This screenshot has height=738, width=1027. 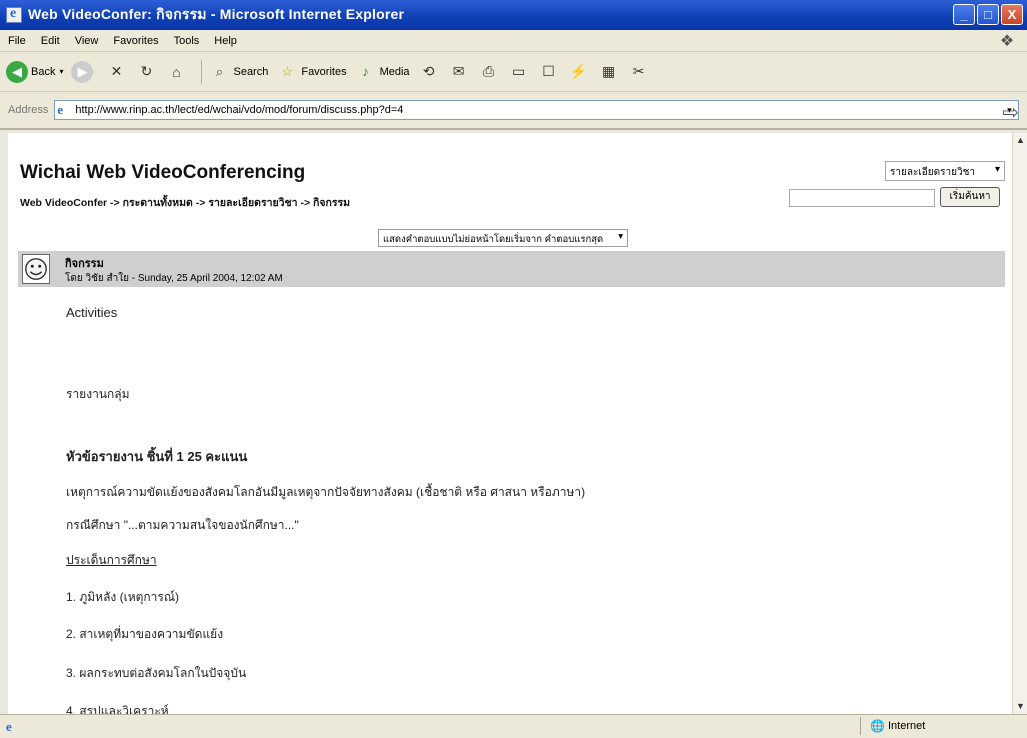 What do you see at coordinates (579, 72) in the screenshot?
I see `messenger-icon: ⚡` at bounding box center [579, 72].